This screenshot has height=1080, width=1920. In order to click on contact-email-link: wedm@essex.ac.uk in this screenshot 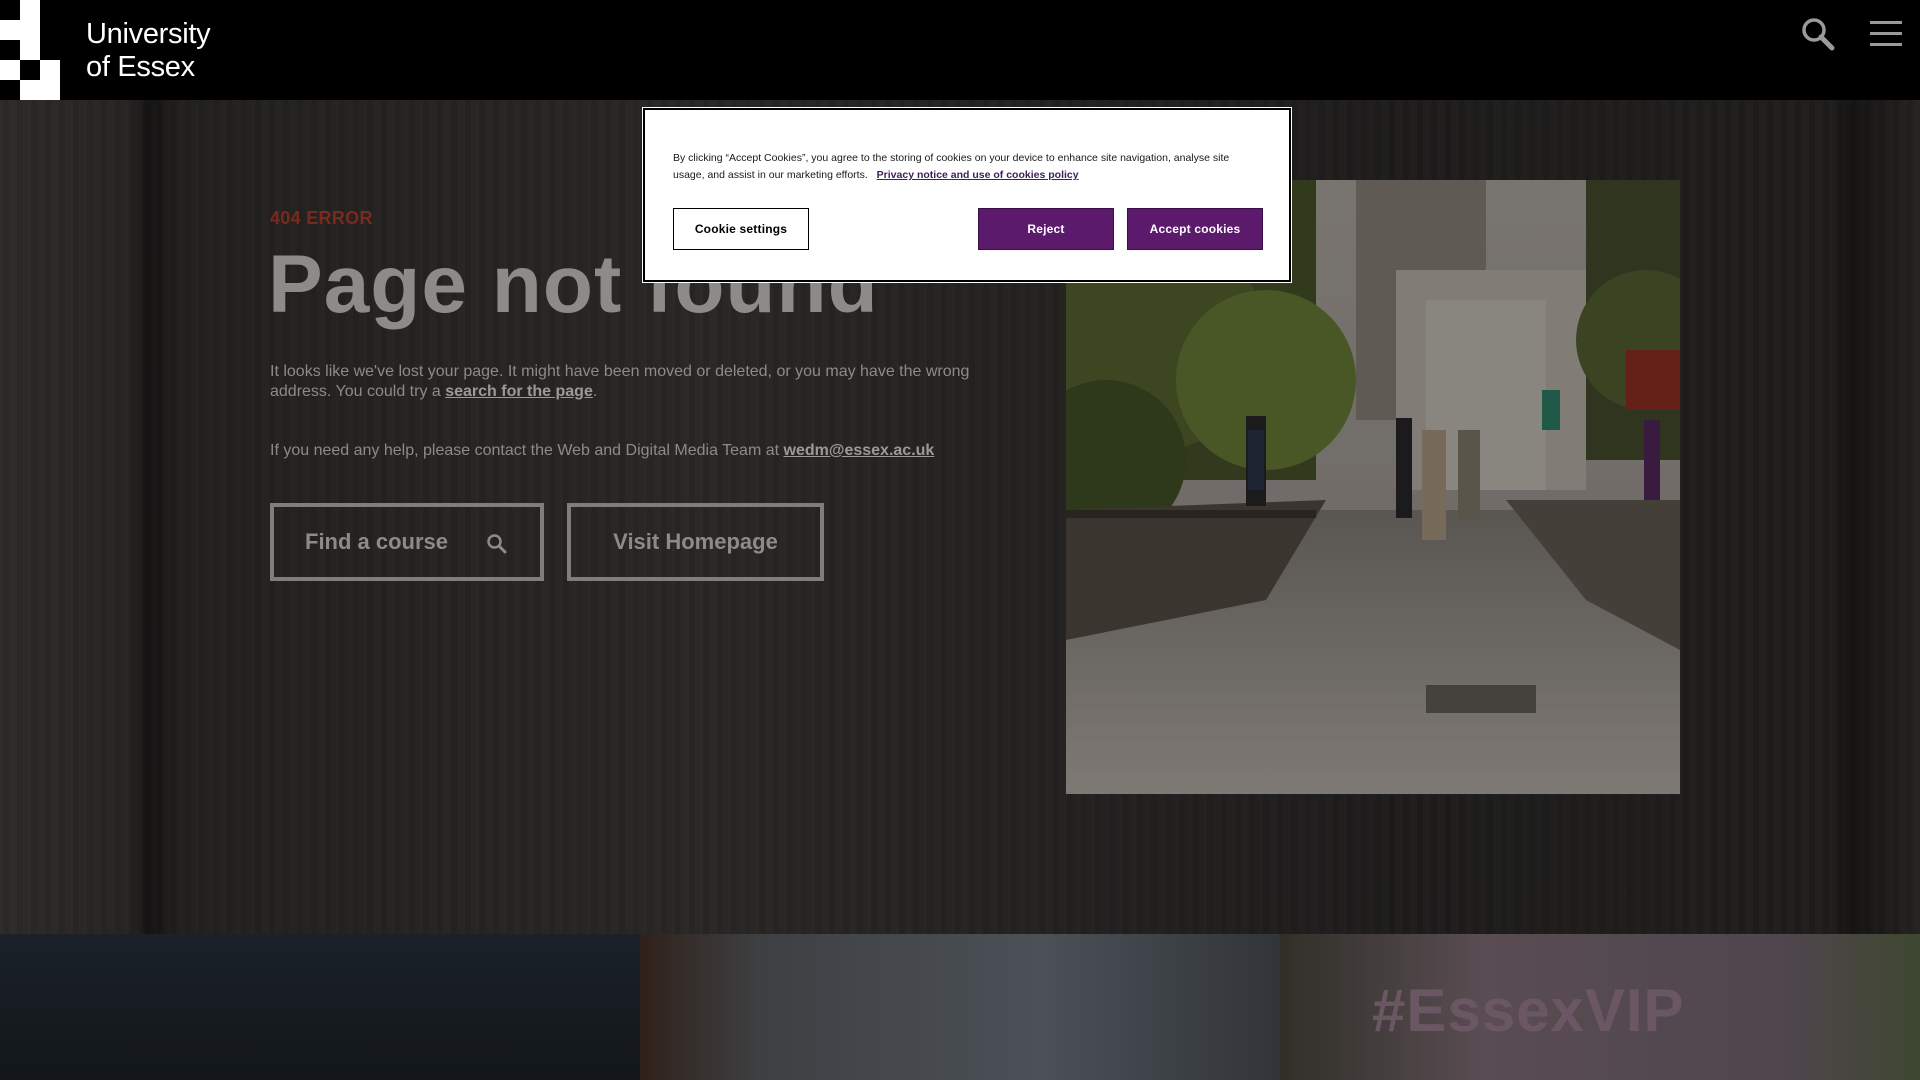, I will do `click(859, 450)`.